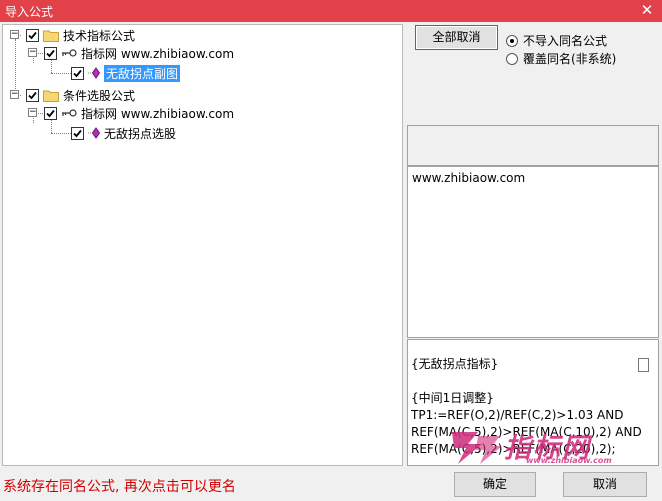 This screenshot has width=662, height=501. Describe the element at coordinates (32, 35) in the screenshot. I see `indicator-group-checkbox` at that location.